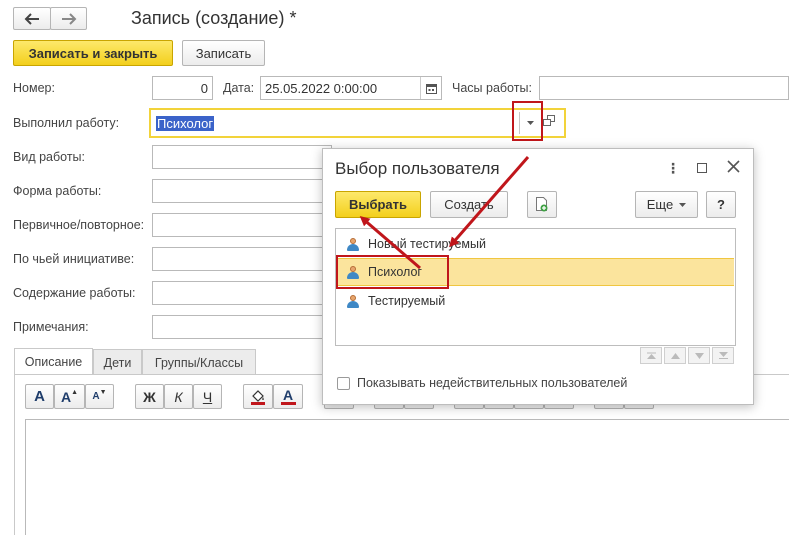 This screenshot has height=535, width=789. I want to click on arrow-to-list, so click(489, 202).